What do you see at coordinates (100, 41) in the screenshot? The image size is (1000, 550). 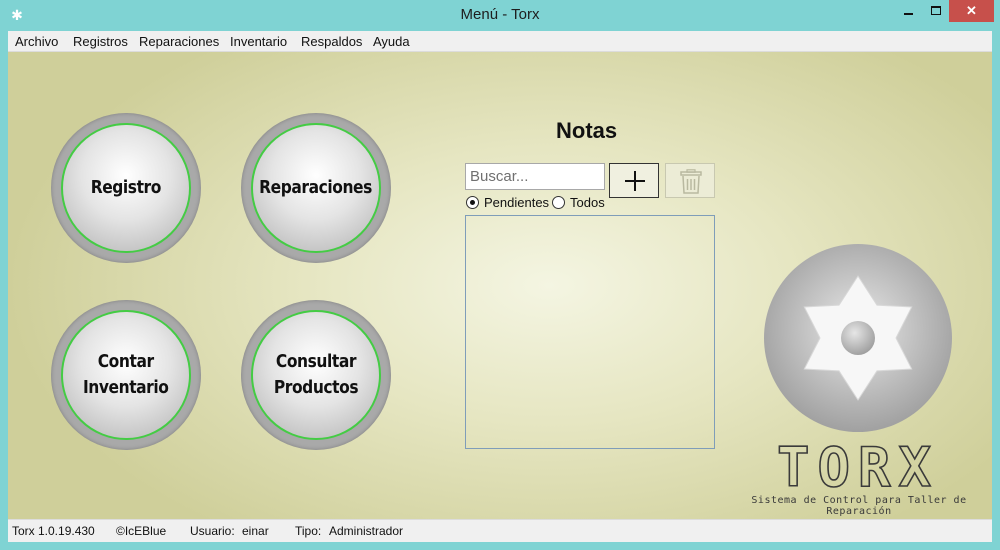 I see `menu-registros: Registros` at bounding box center [100, 41].